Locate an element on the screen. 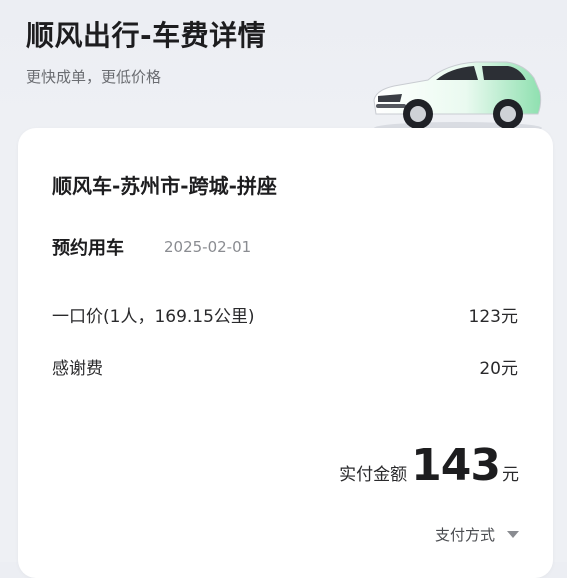 The height and width of the screenshot is (578, 567). total-paid: 实付金额 143 元 is located at coordinates (429, 466).